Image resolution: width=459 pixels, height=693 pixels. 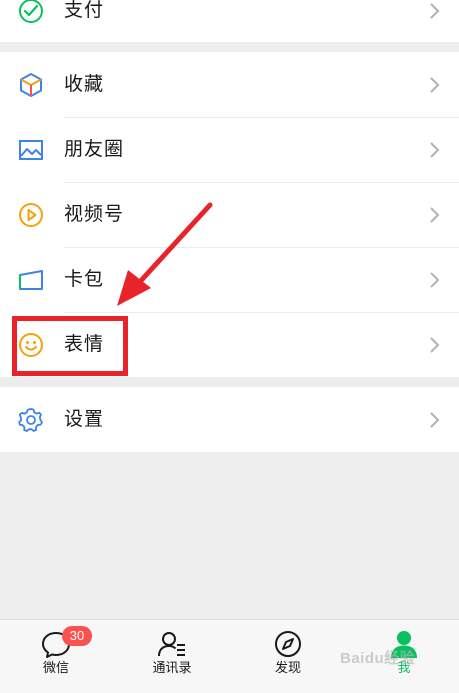 What do you see at coordinates (287, 667) in the screenshot?
I see `tab-label: 发现` at bounding box center [287, 667].